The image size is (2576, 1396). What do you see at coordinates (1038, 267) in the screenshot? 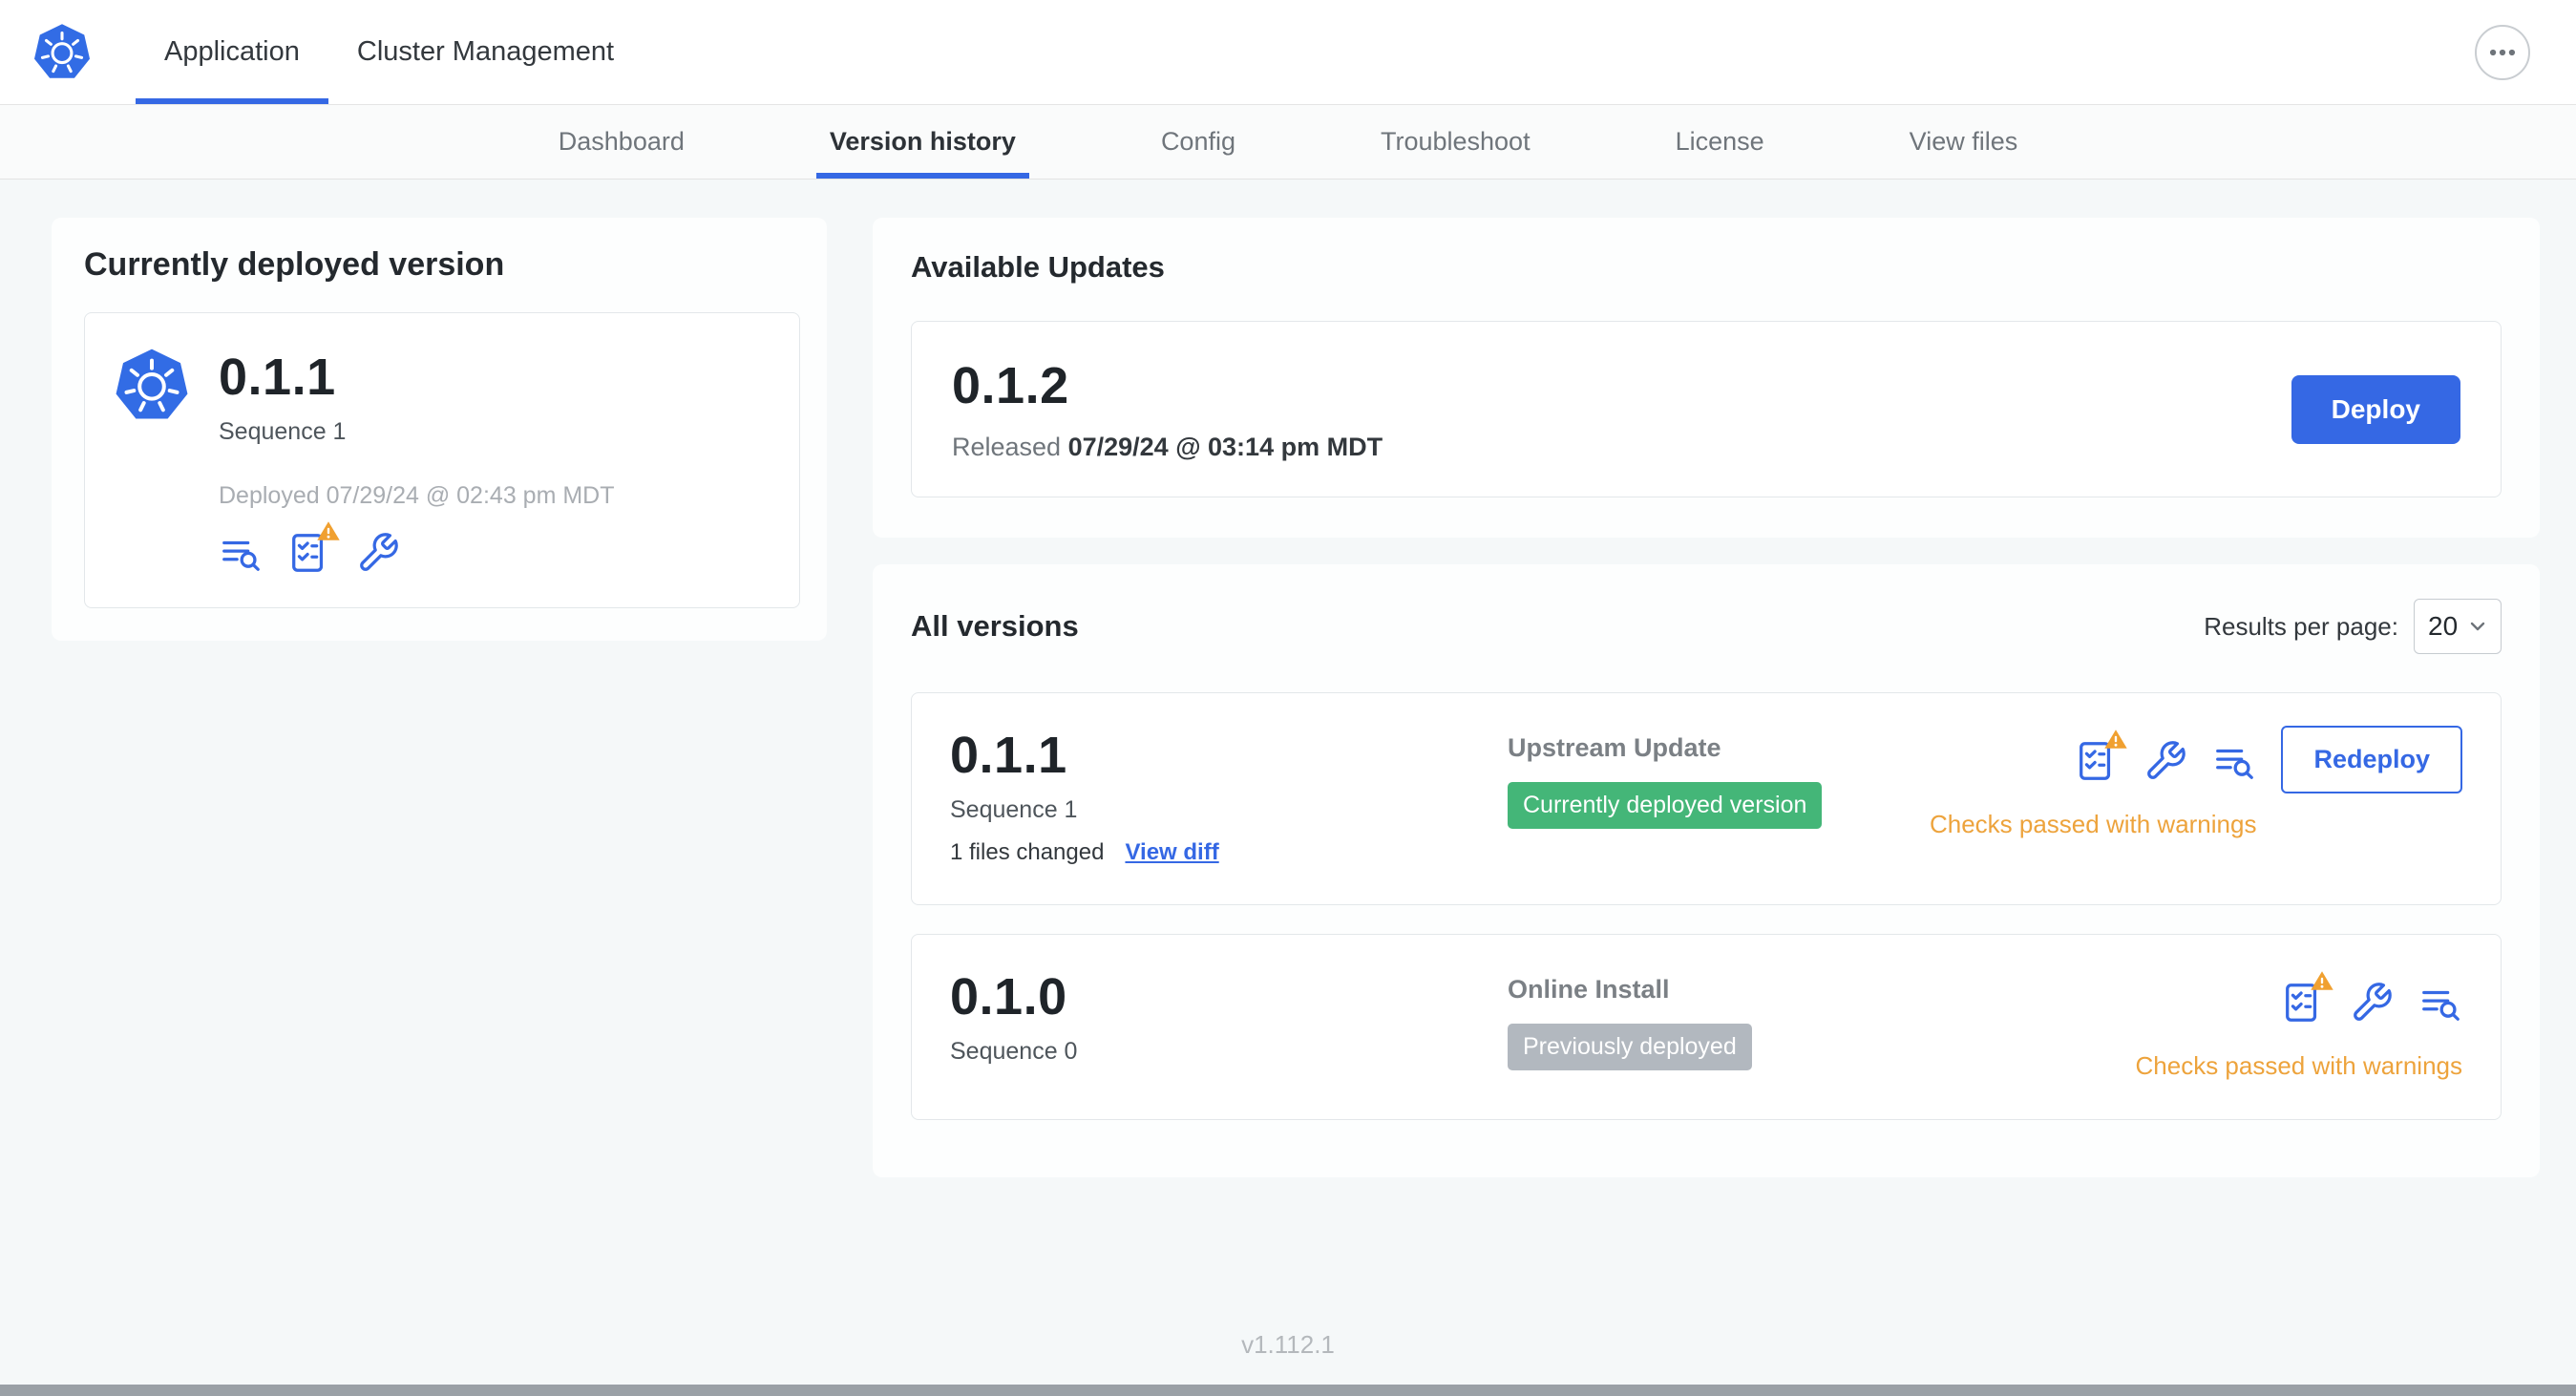
I see `available-updates-title: Available Updates` at bounding box center [1038, 267].